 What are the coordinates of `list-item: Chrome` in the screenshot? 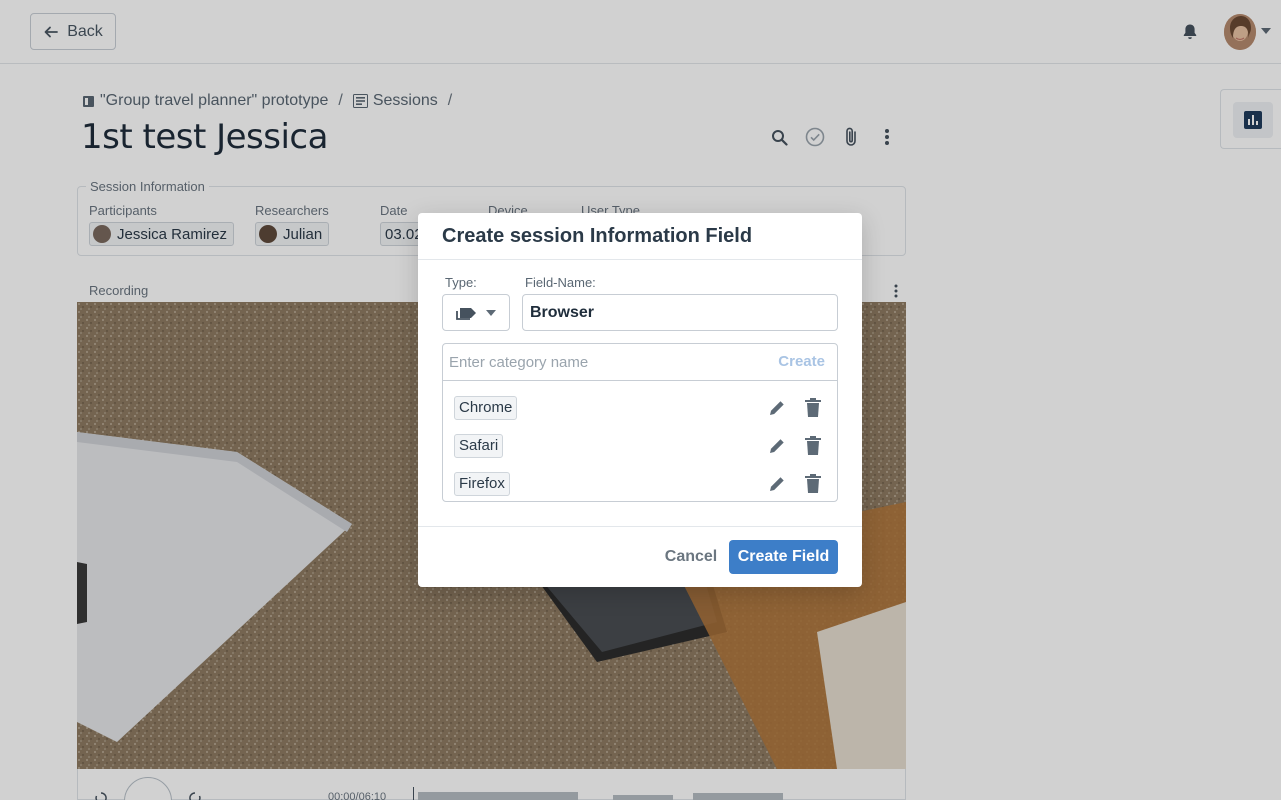 It's located at (640, 408).